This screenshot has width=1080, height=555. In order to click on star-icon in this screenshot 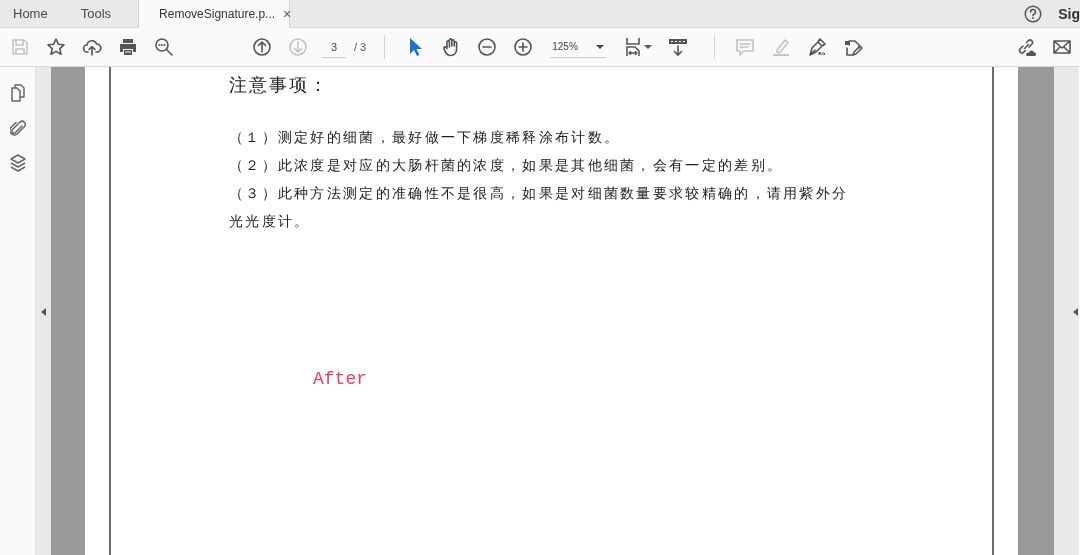, I will do `click(56, 47)`.